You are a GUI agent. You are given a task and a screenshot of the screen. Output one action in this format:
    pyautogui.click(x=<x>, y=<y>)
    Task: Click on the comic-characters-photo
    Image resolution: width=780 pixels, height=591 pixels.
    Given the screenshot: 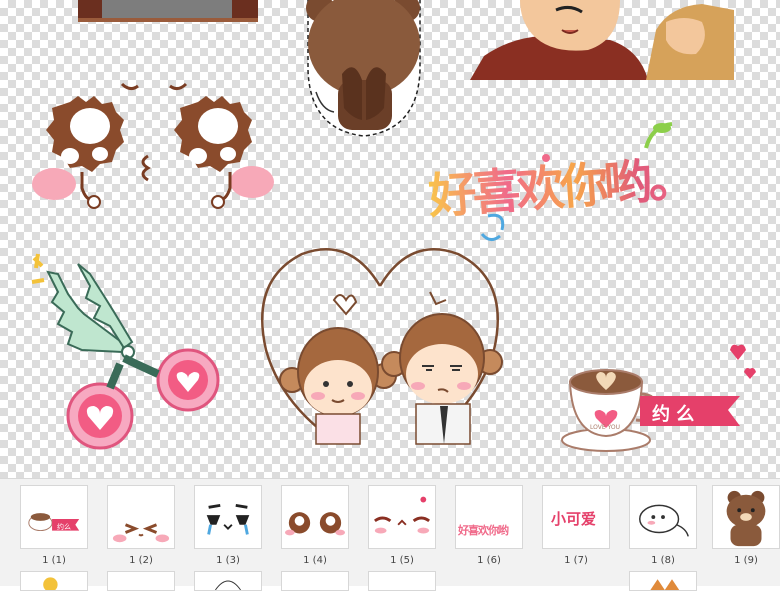 What is the action you would take?
    pyautogui.click(x=602, y=40)
    